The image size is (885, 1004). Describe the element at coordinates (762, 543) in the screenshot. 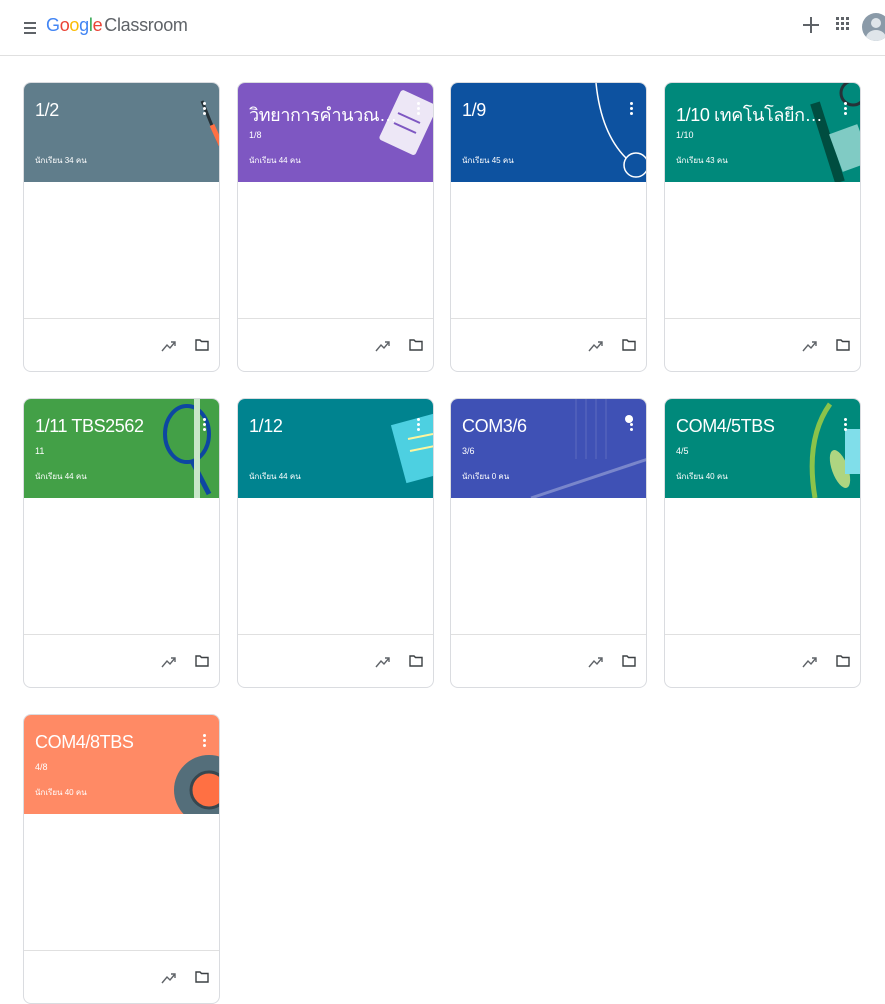

I see `class-card: COM4/5TBS 4/5 นักเรียน 40 คน` at that location.